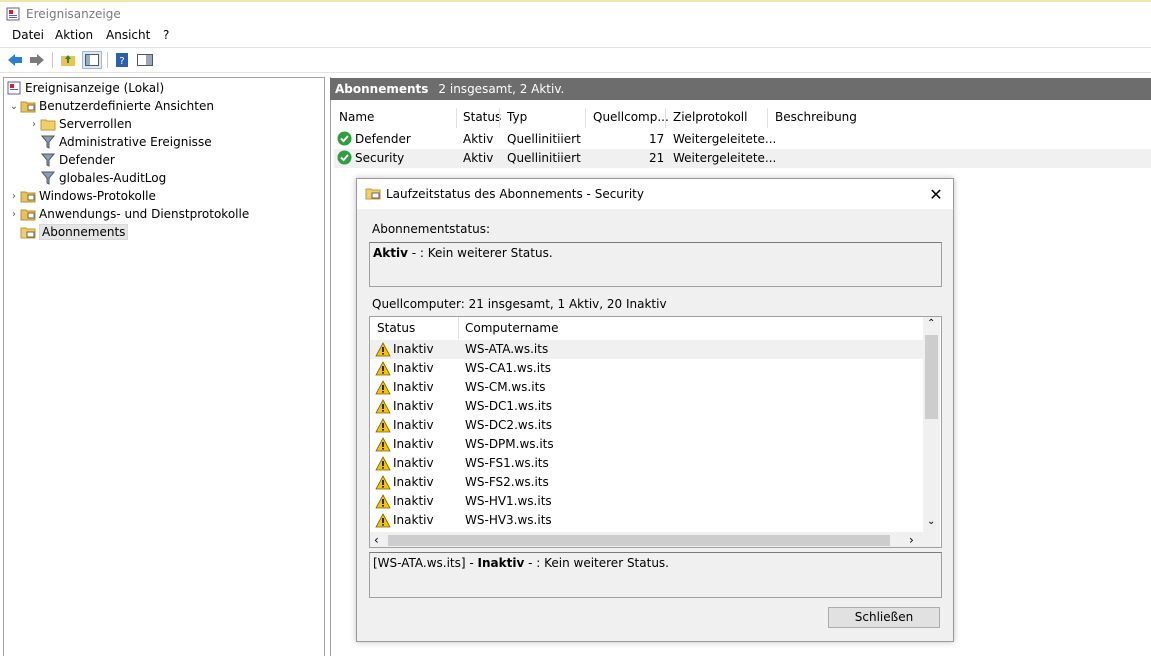  I want to click on tree-label: globales-AuditLog, so click(113, 178).